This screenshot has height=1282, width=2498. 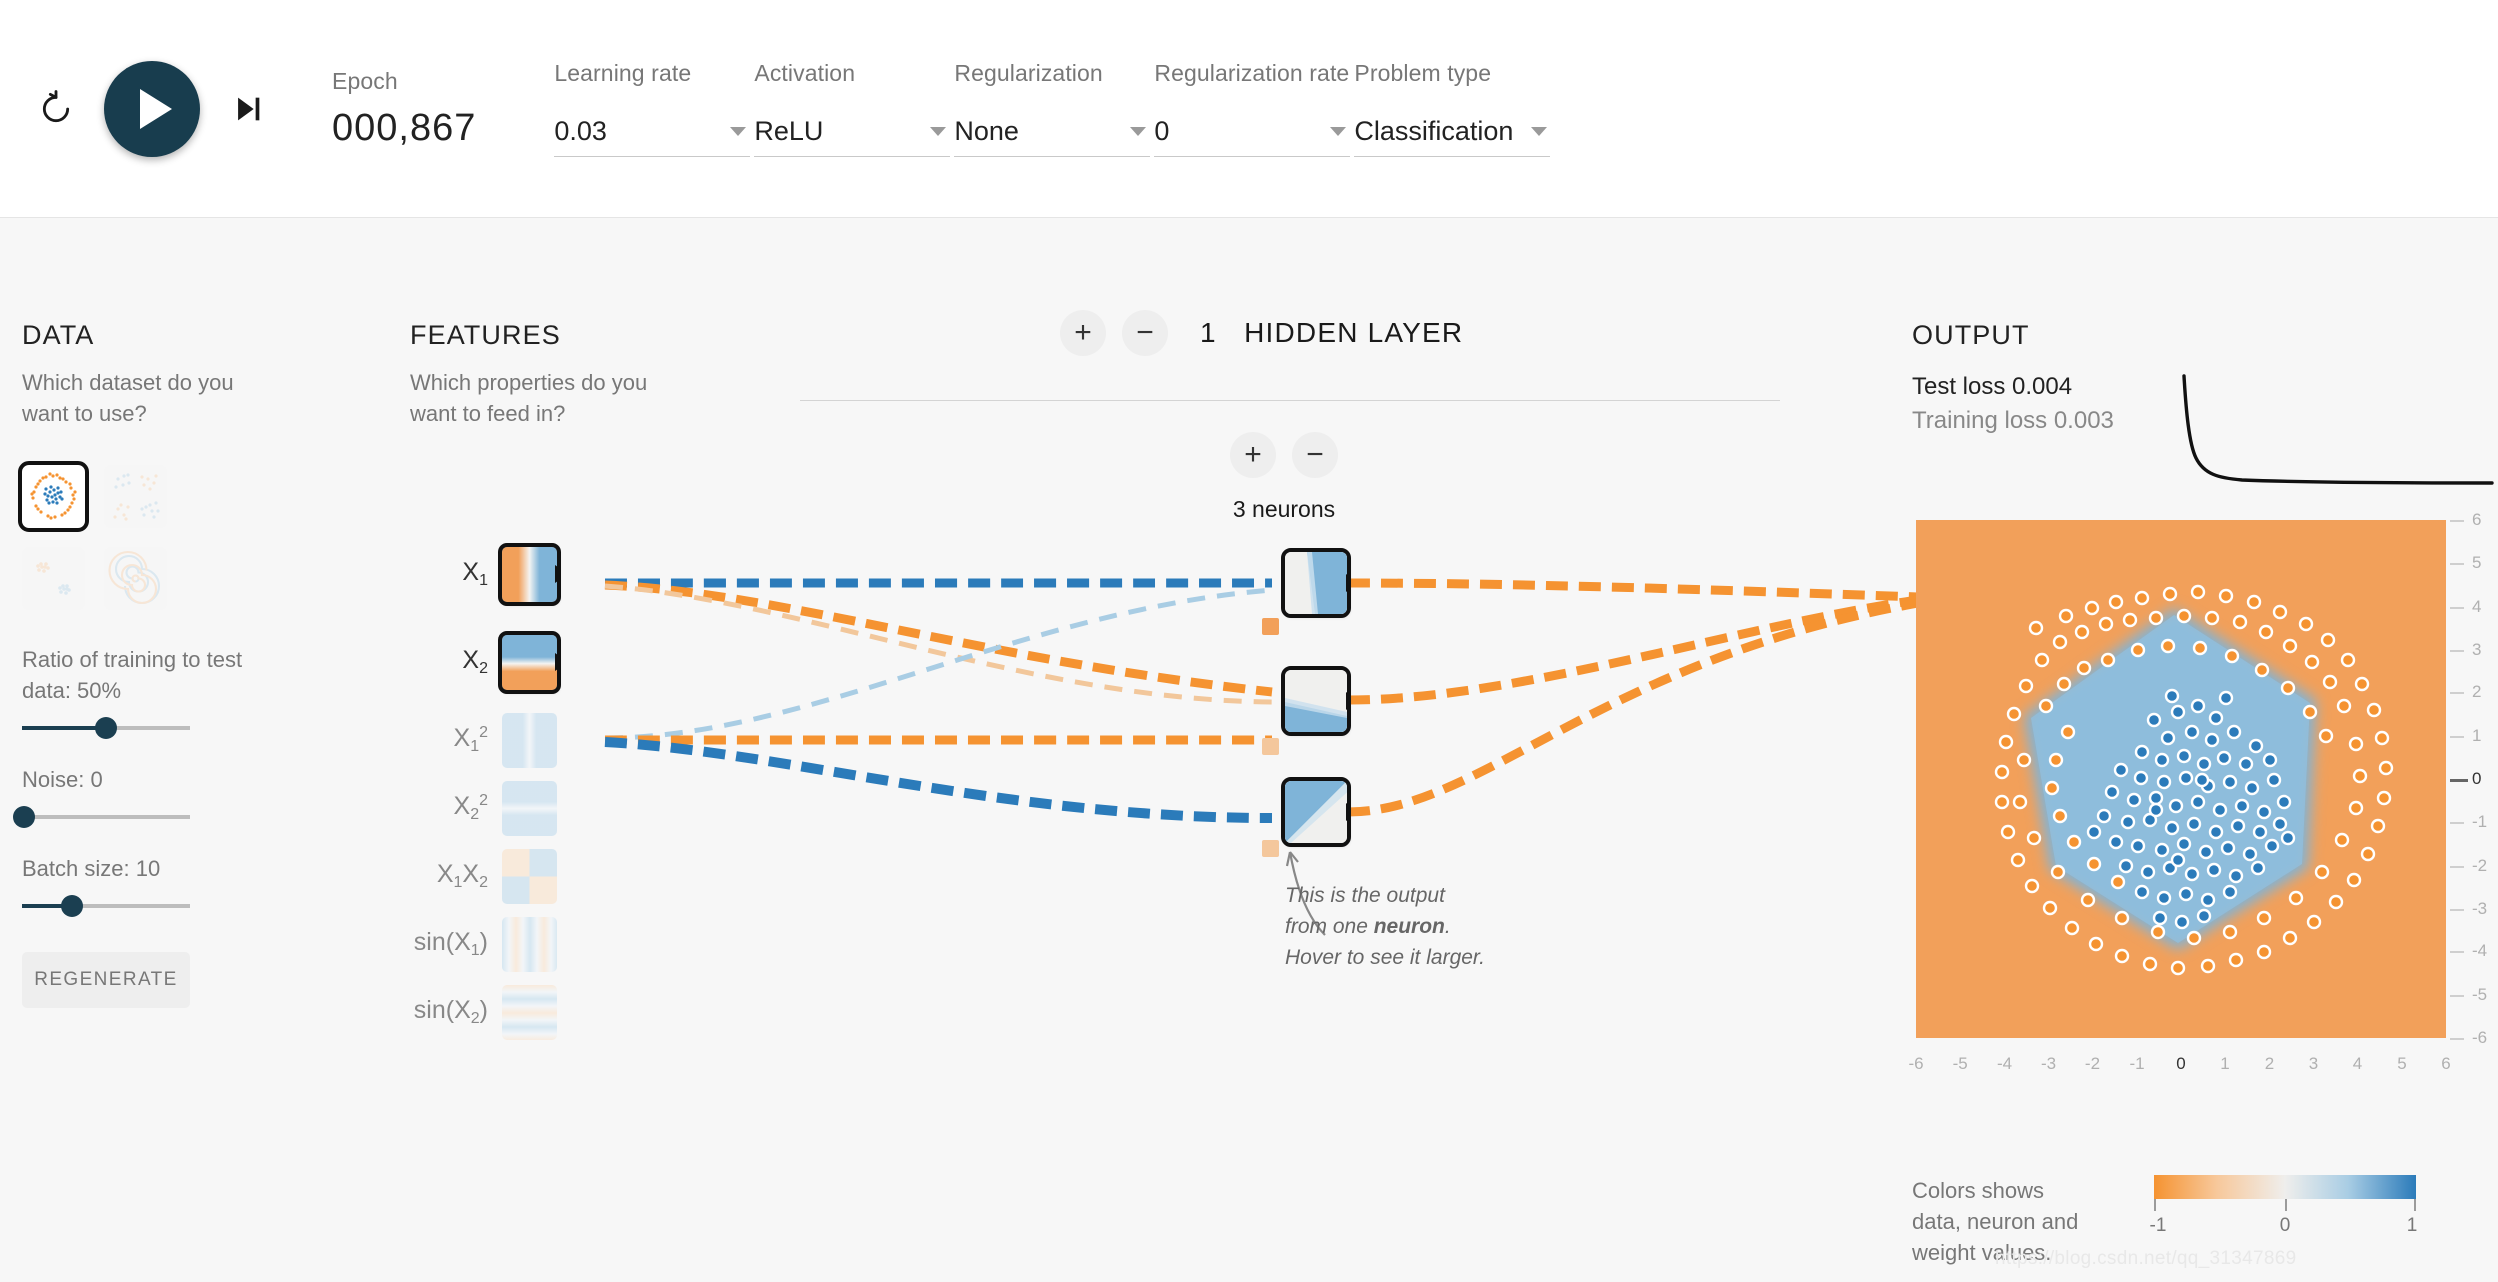 What do you see at coordinates (2477, 563) in the screenshot?
I see `y-tick: 5` at bounding box center [2477, 563].